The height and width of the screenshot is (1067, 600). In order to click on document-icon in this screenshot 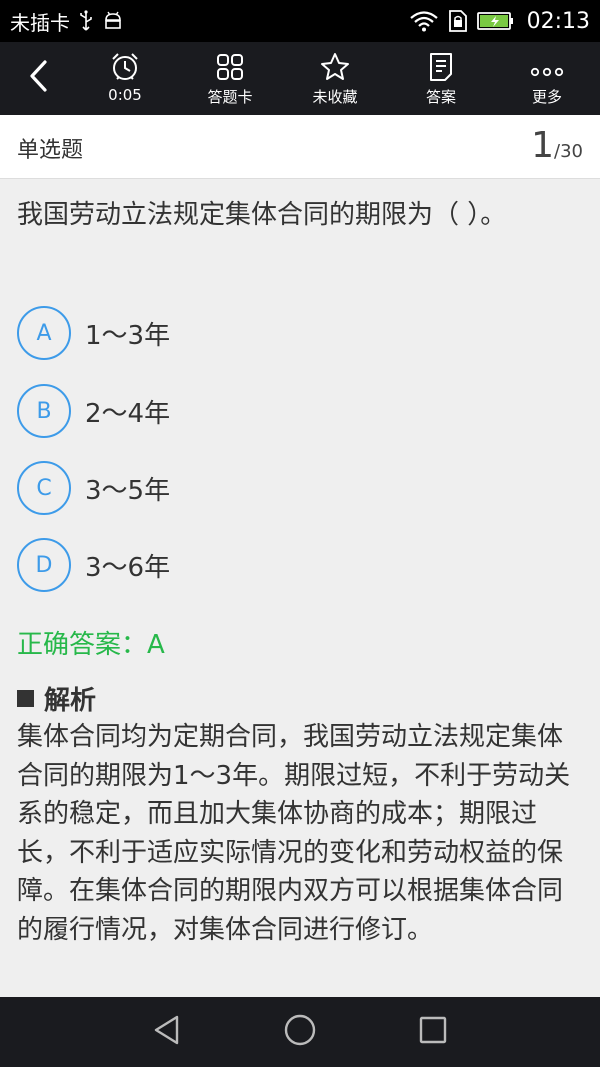, I will do `click(441, 66)`.